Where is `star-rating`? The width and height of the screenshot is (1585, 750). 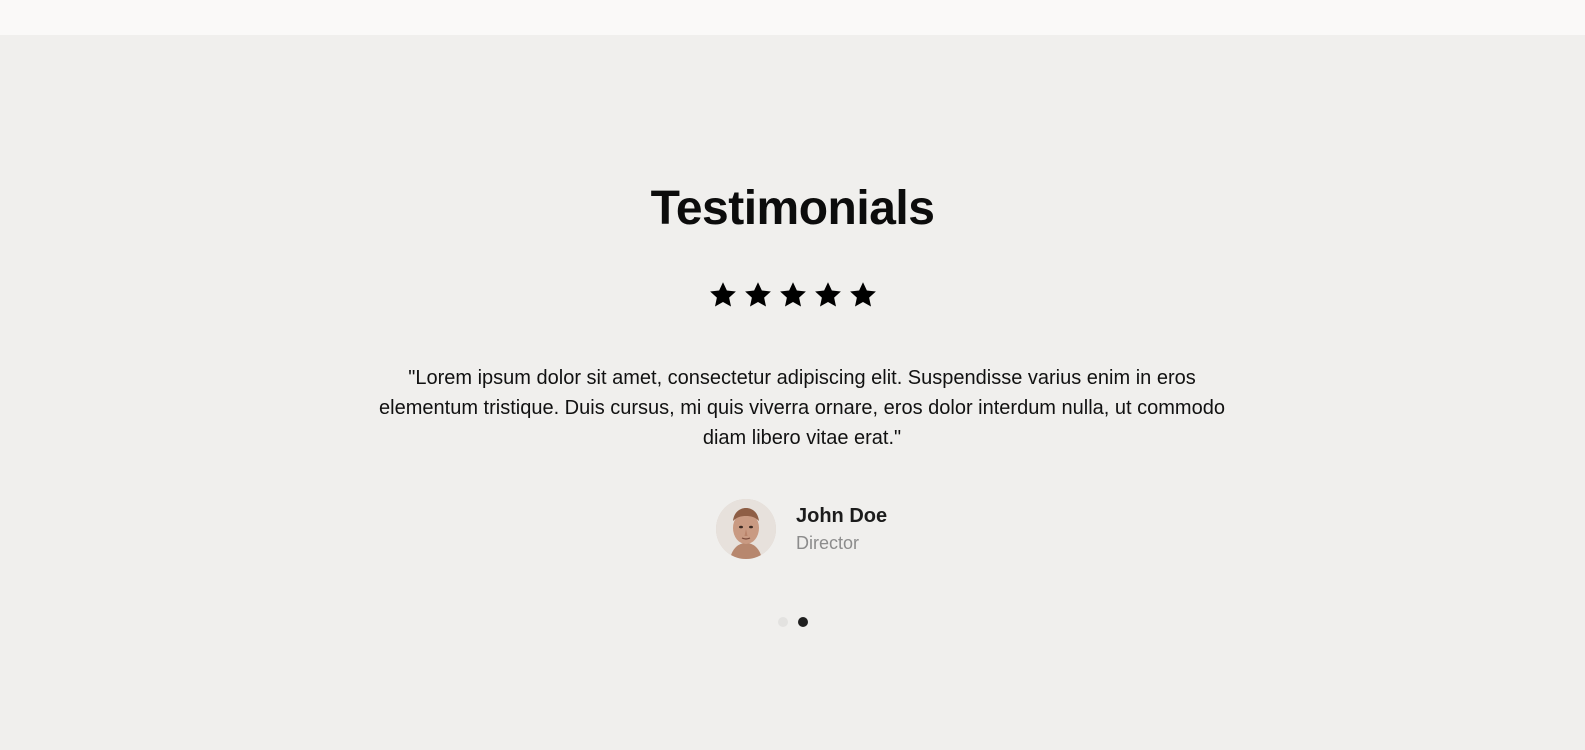
star-rating is located at coordinates (792, 295).